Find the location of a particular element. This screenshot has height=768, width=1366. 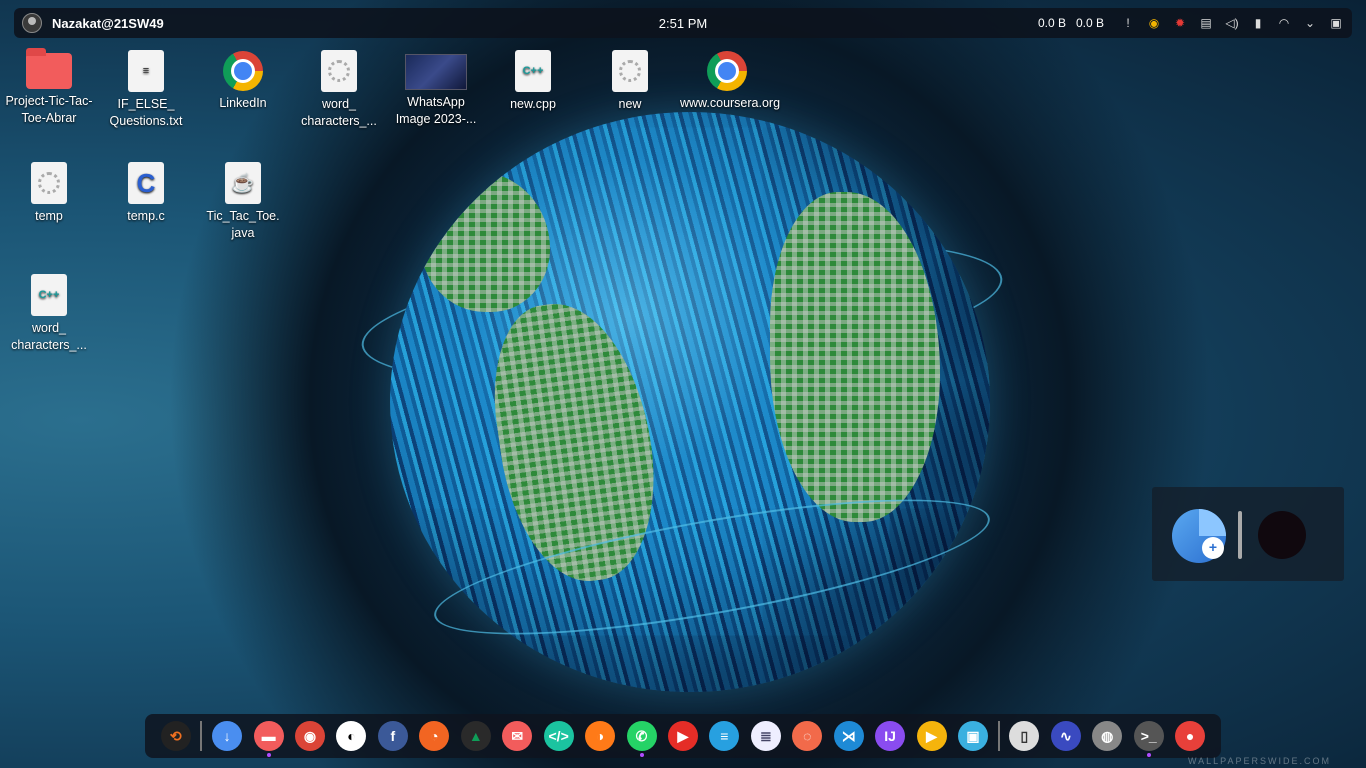

image-thumbnail is located at coordinates (436, 72).